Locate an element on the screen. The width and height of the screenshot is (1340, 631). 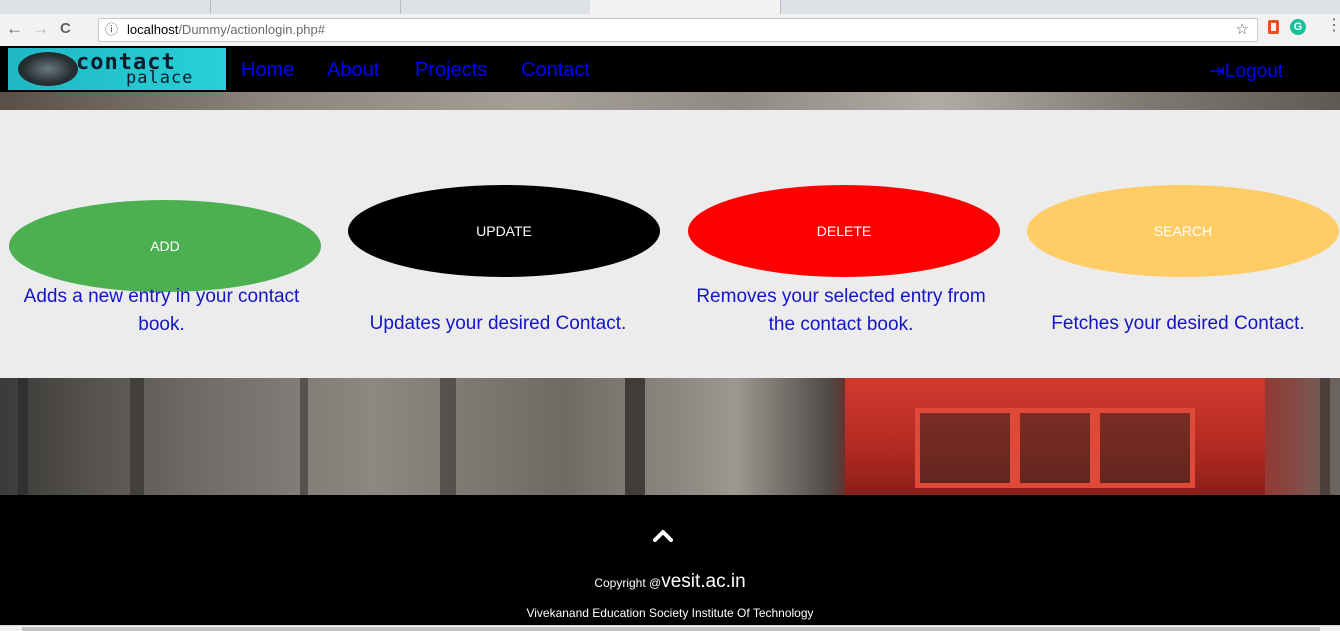
nav-link-about: About is located at coordinates (353, 70).